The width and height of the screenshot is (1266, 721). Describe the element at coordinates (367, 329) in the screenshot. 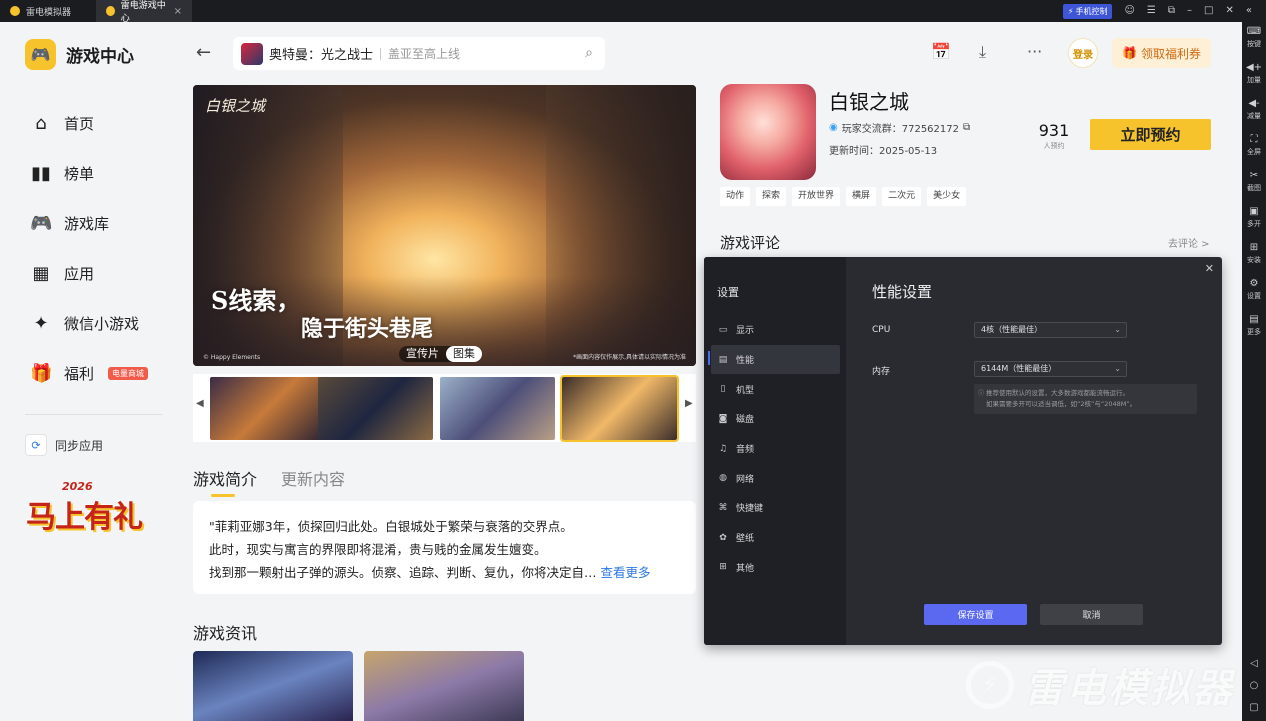

I see `banner-headline-2: 隐于街头巷尾` at that location.